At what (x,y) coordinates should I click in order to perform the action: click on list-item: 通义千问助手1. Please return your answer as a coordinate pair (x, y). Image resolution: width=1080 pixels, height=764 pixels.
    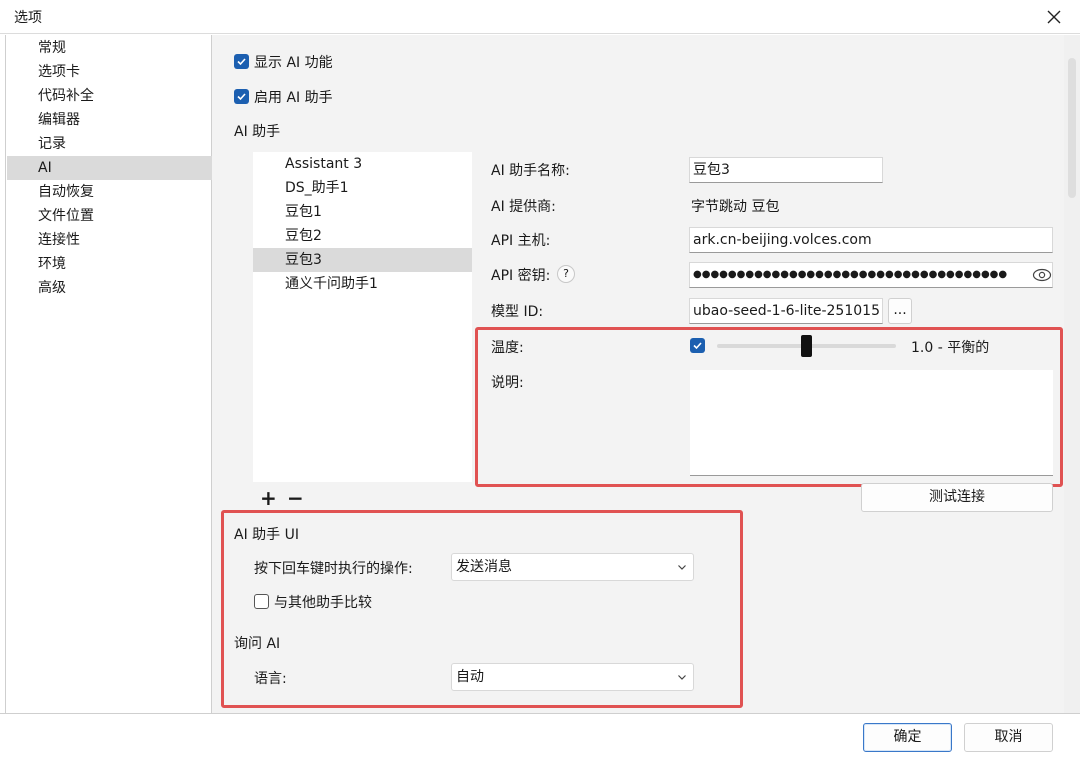
    Looking at the image, I should click on (362, 284).